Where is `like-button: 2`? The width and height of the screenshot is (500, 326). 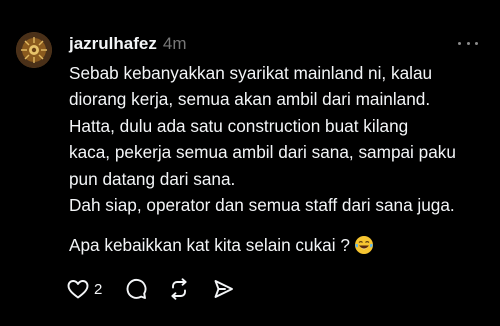 like-button: 2 is located at coordinates (84, 289).